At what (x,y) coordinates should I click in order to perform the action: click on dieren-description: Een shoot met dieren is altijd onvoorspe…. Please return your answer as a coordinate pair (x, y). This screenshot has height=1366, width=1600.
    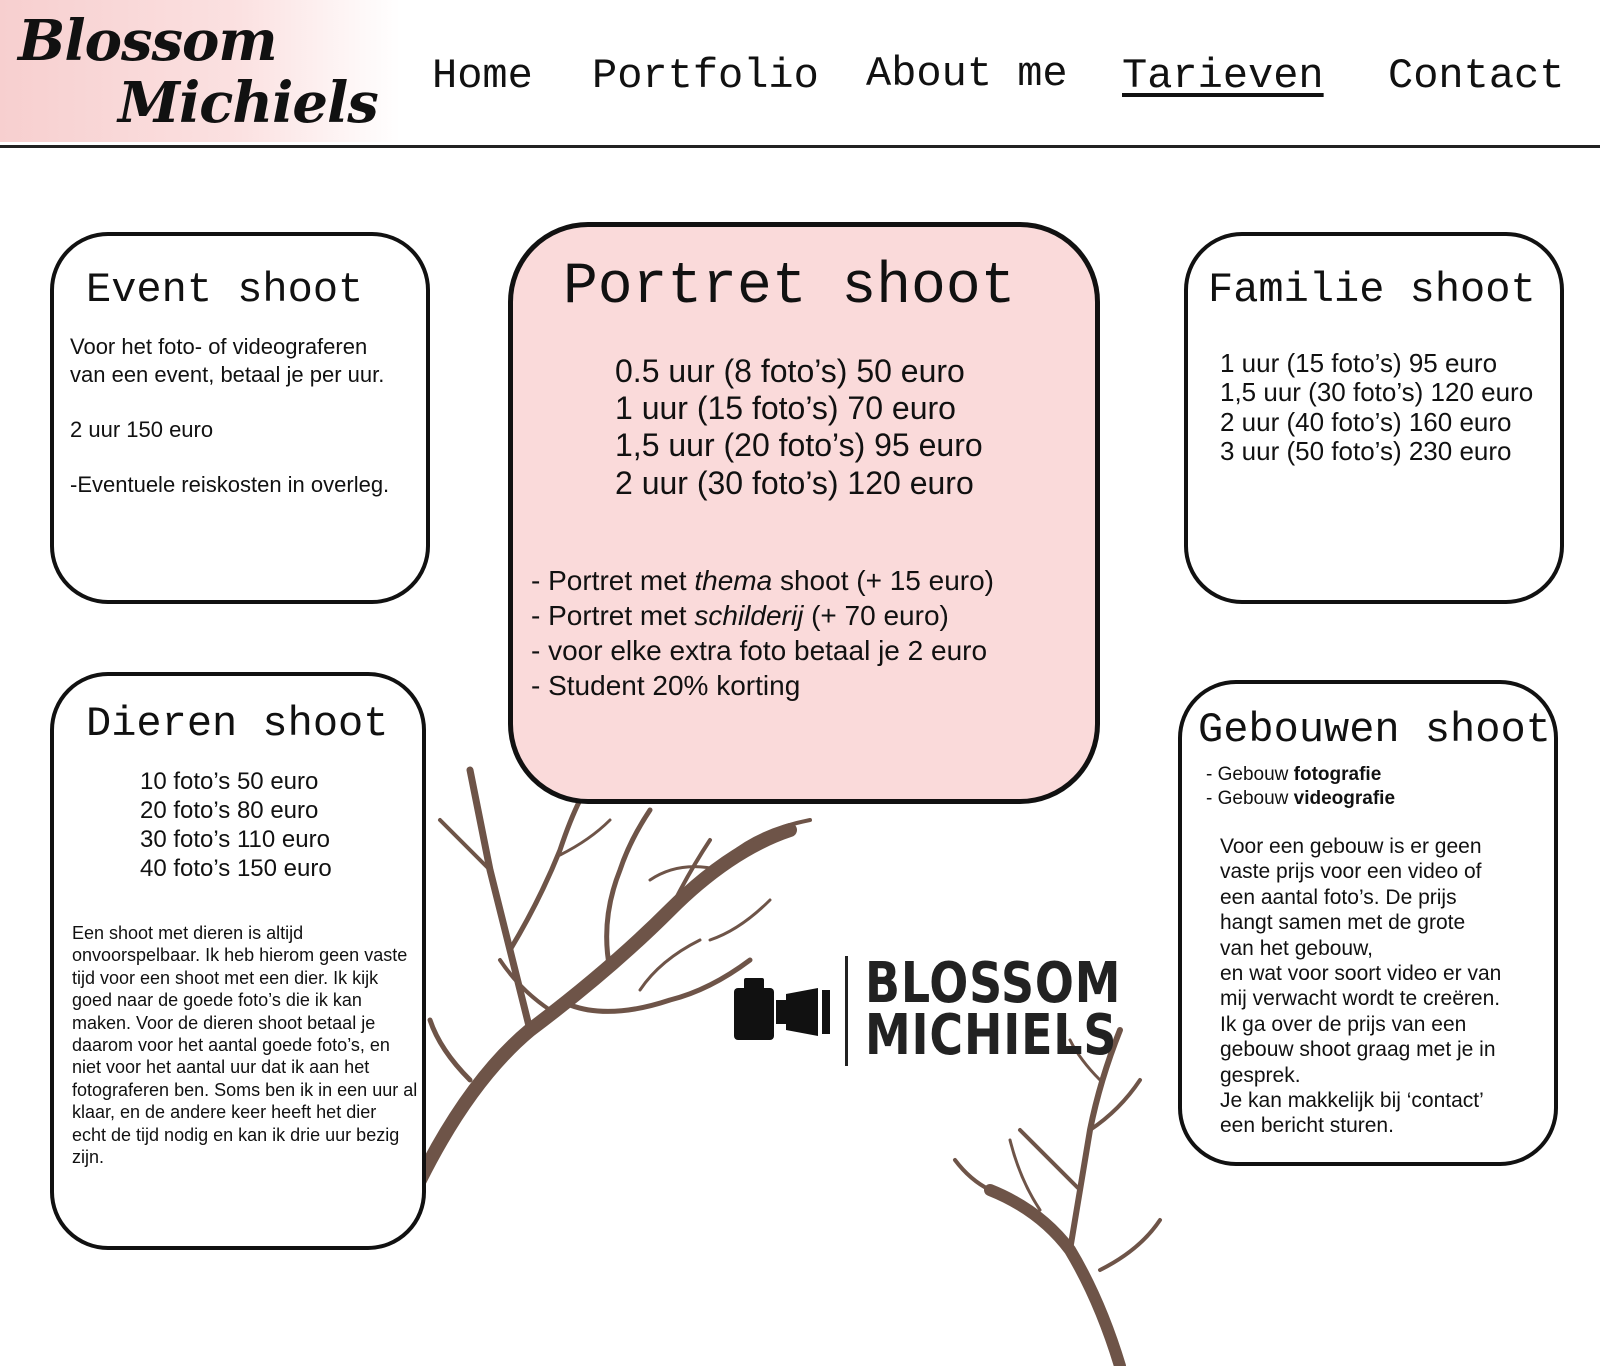
    Looking at the image, I should click on (245, 1045).